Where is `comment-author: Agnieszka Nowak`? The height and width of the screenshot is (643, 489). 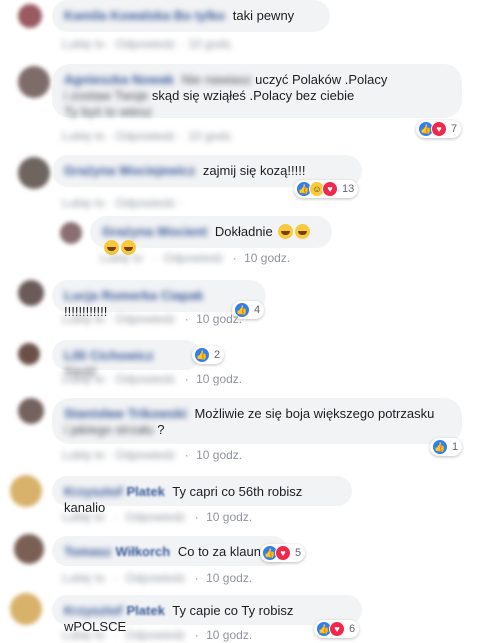
comment-author: Agnieszka Nowak is located at coordinates (119, 79).